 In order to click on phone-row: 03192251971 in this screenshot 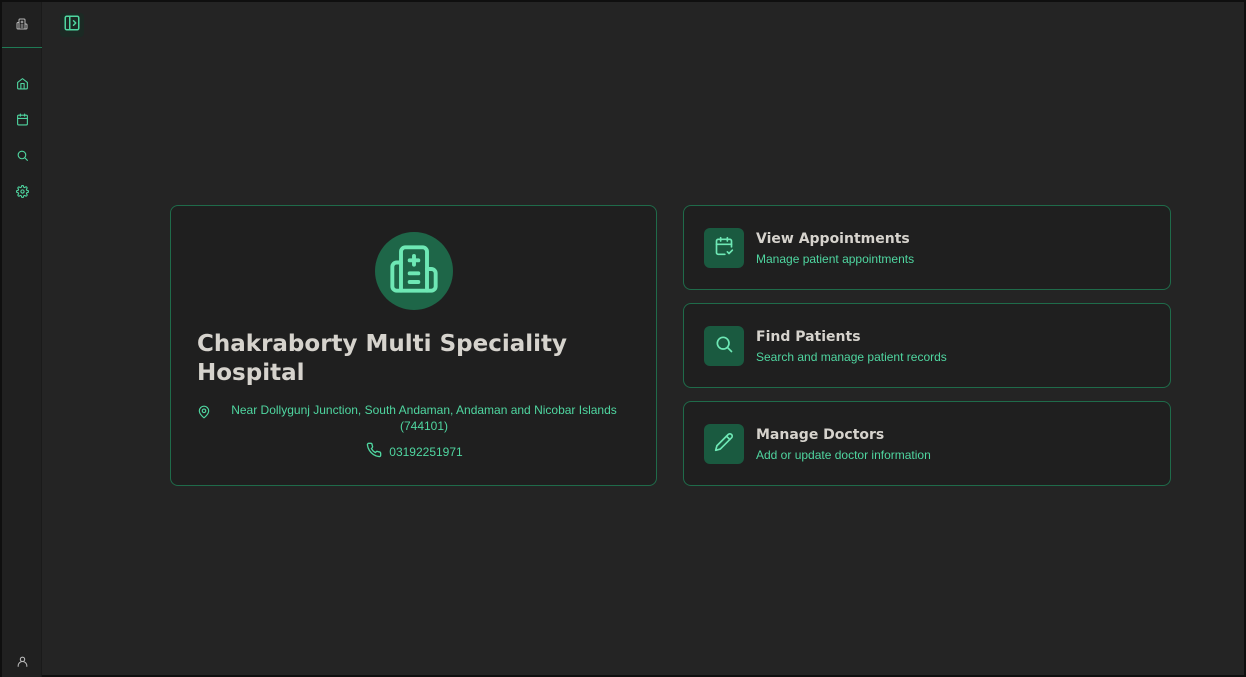, I will do `click(414, 452)`.